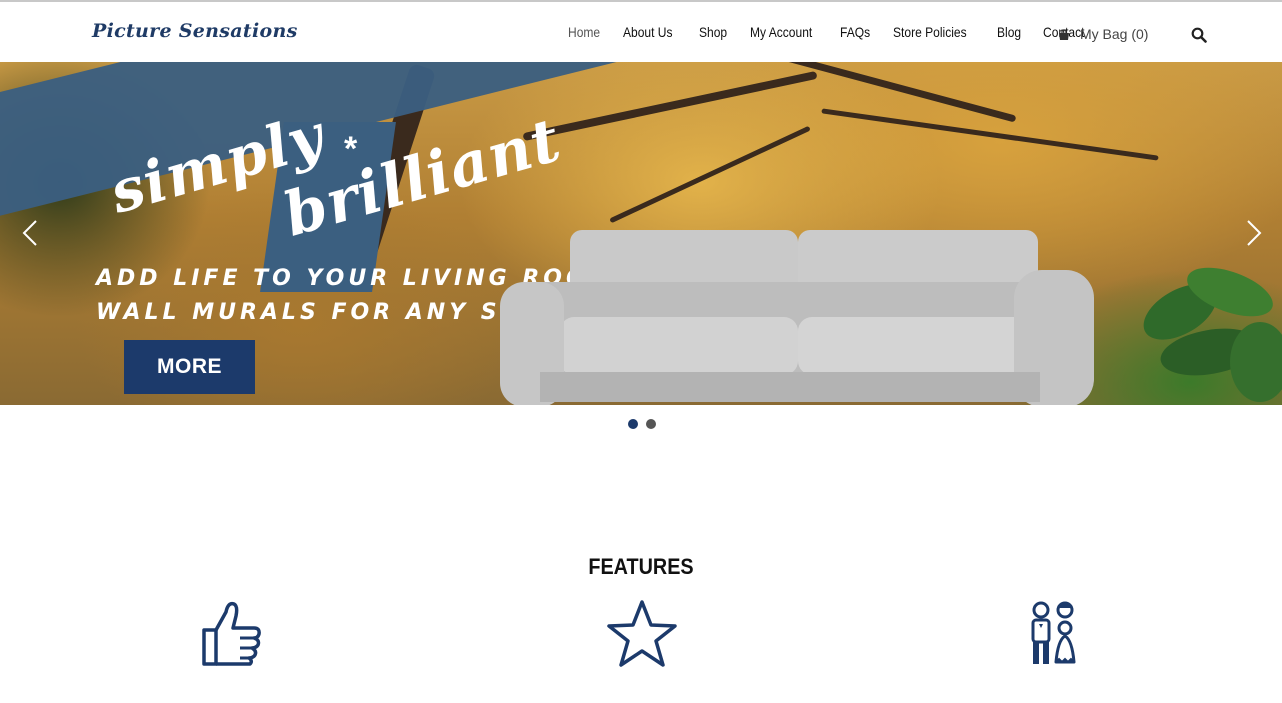 The height and width of the screenshot is (703, 1282). I want to click on slider-next-arrow, so click(1254, 233).